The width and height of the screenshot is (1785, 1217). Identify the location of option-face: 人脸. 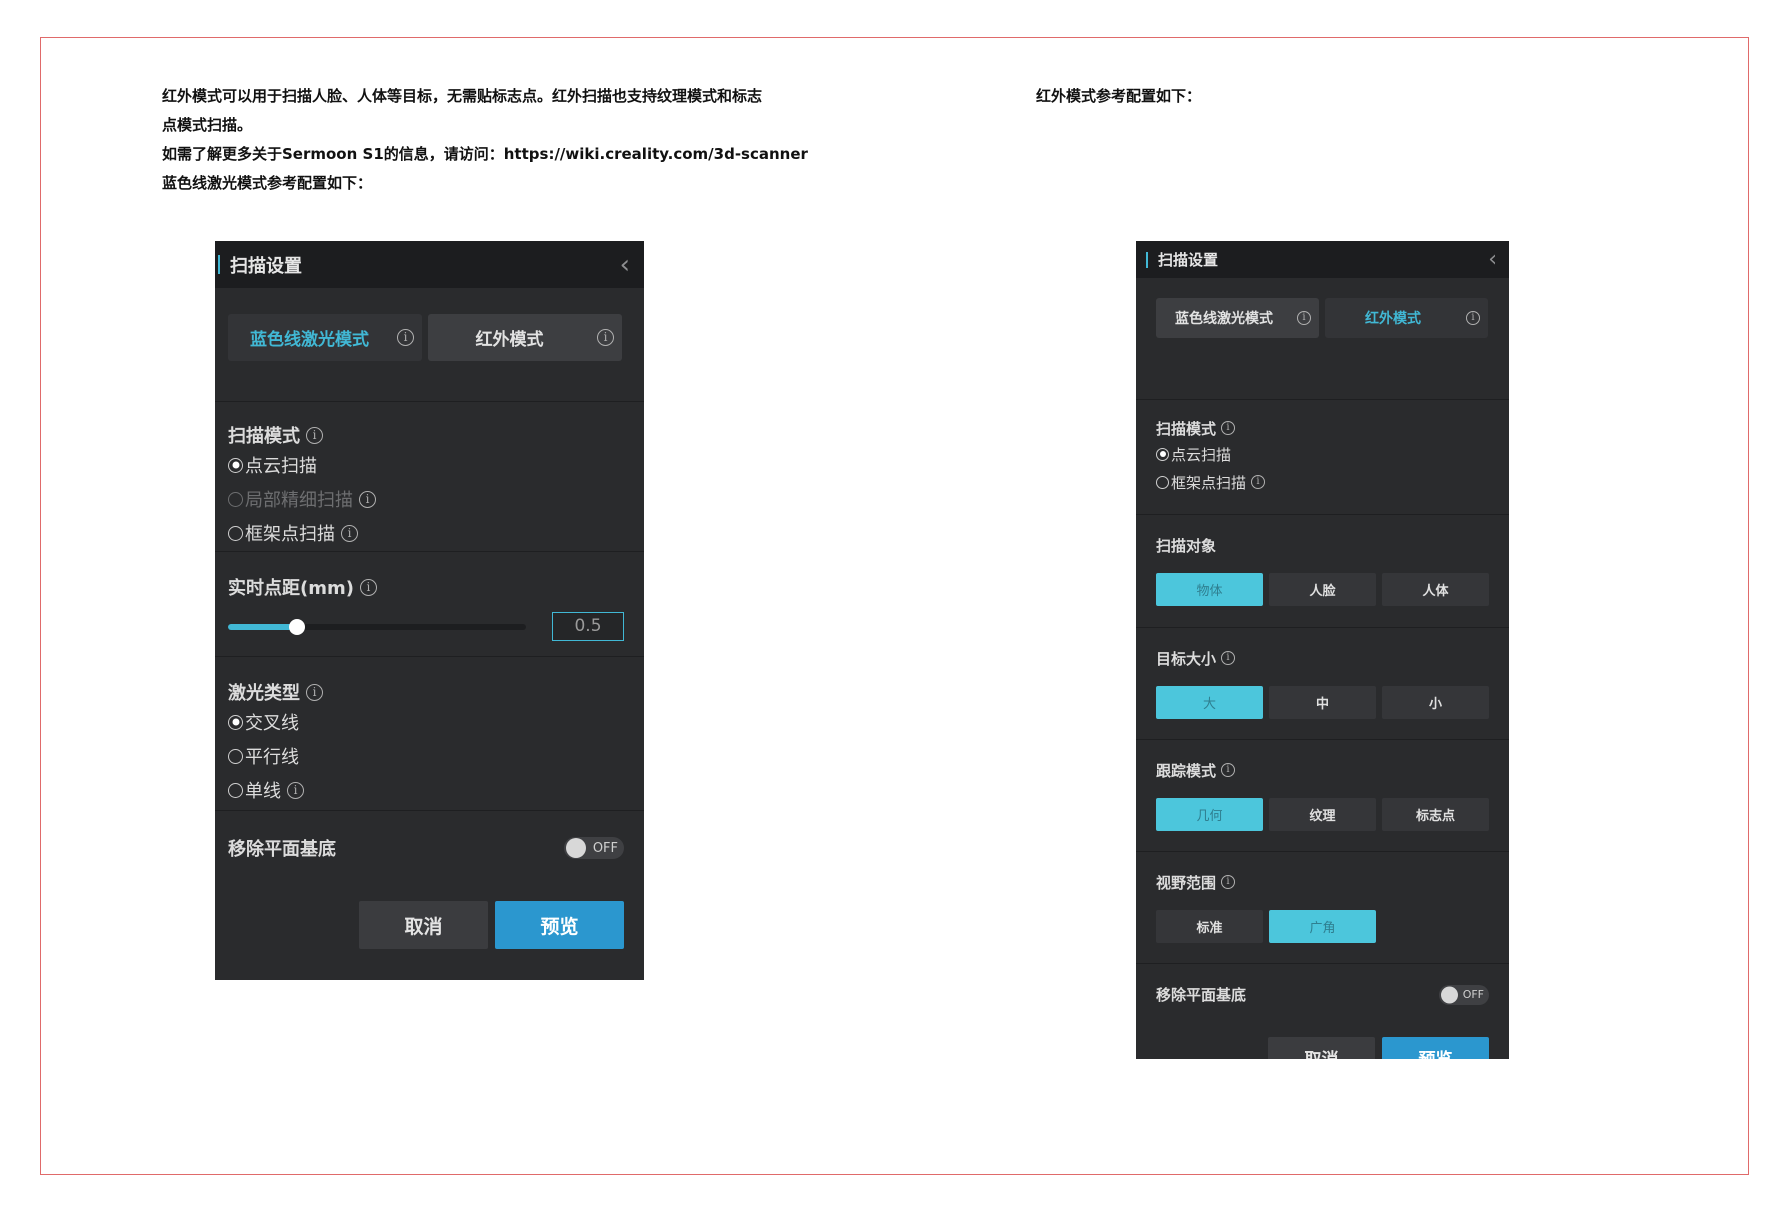
(1322, 589).